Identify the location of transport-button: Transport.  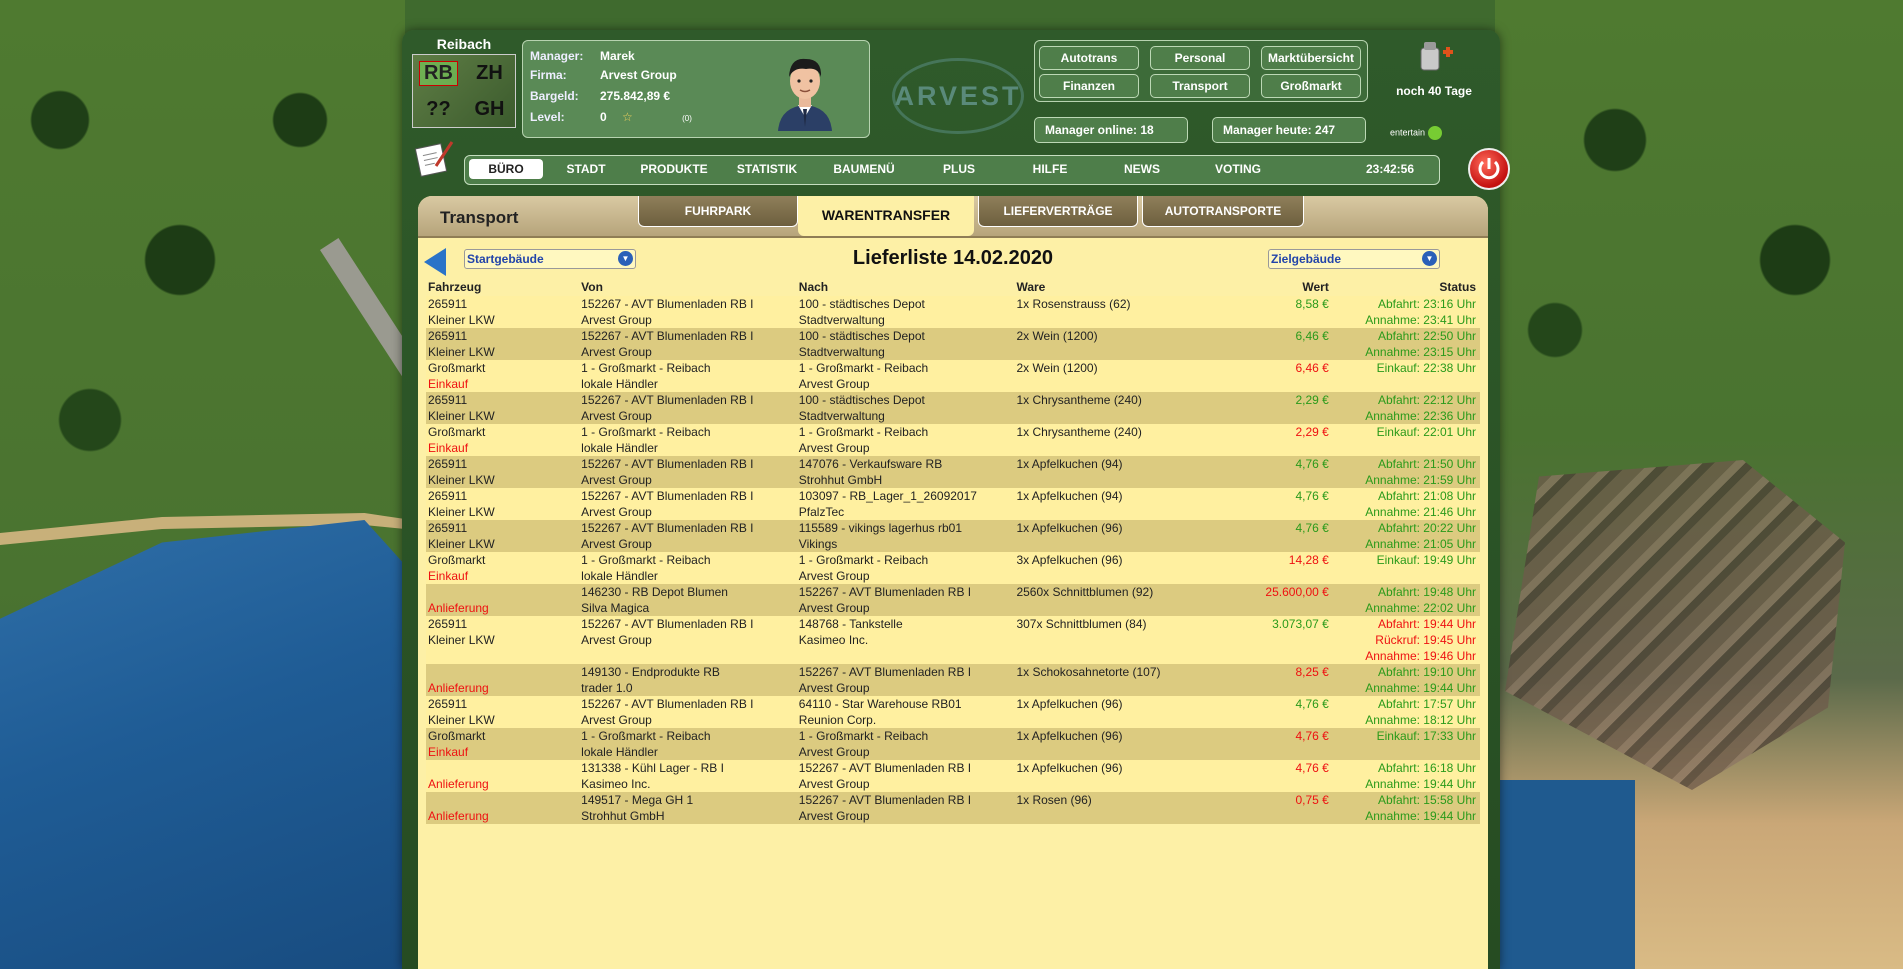
(1200, 86).